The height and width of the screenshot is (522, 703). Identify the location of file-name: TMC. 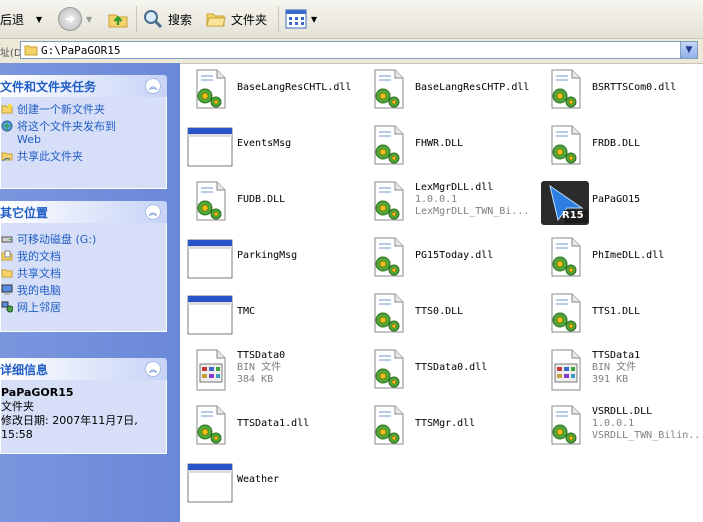
(246, 311).